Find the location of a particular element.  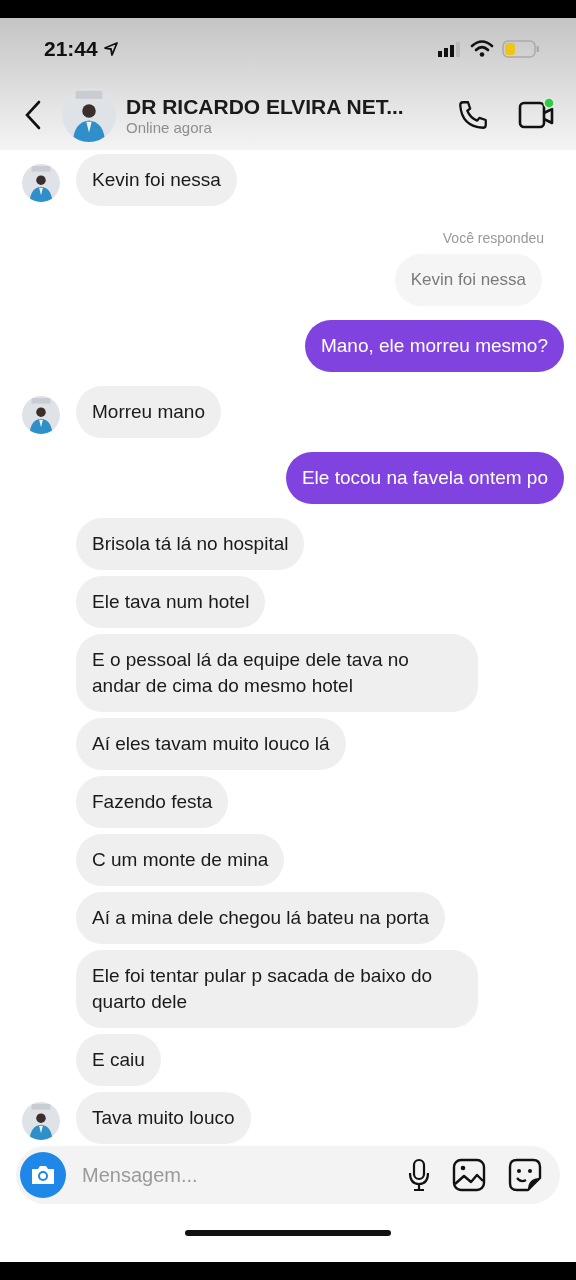

received-message-bubble: Morreu mano is located at coordinates (148, 412).